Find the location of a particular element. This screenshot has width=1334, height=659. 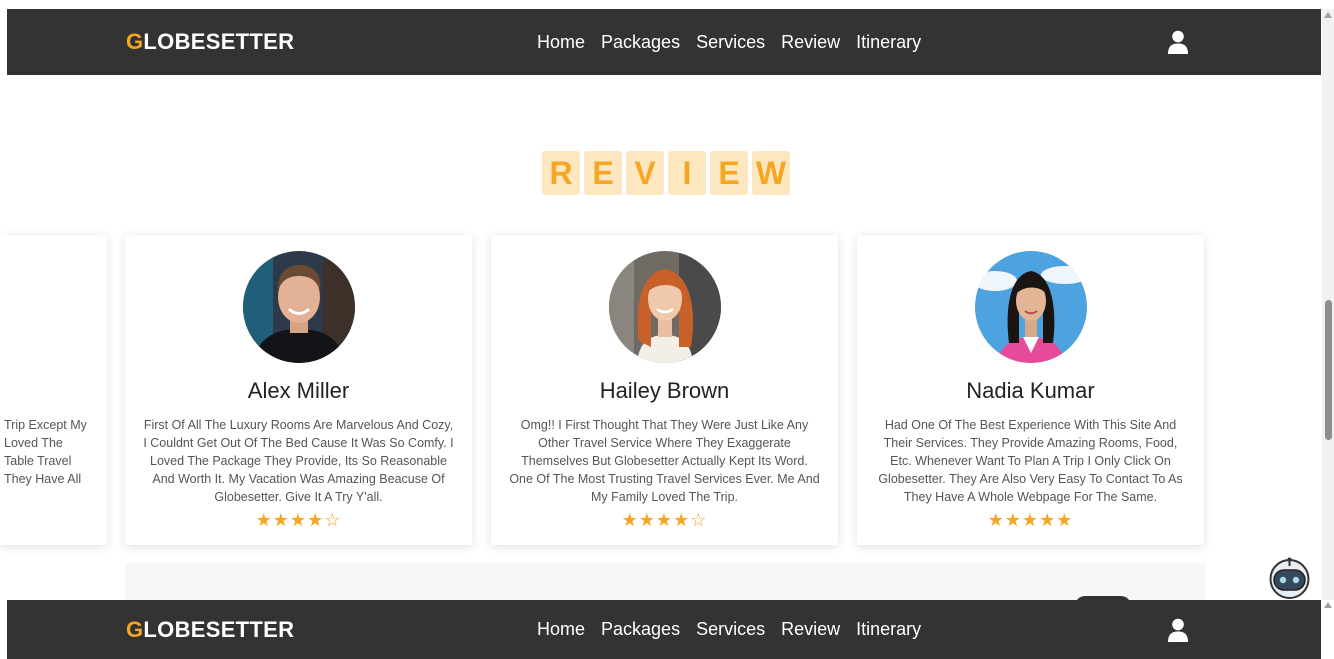

reviewer-name: Alex Miller is located at coordinates (298, 390).